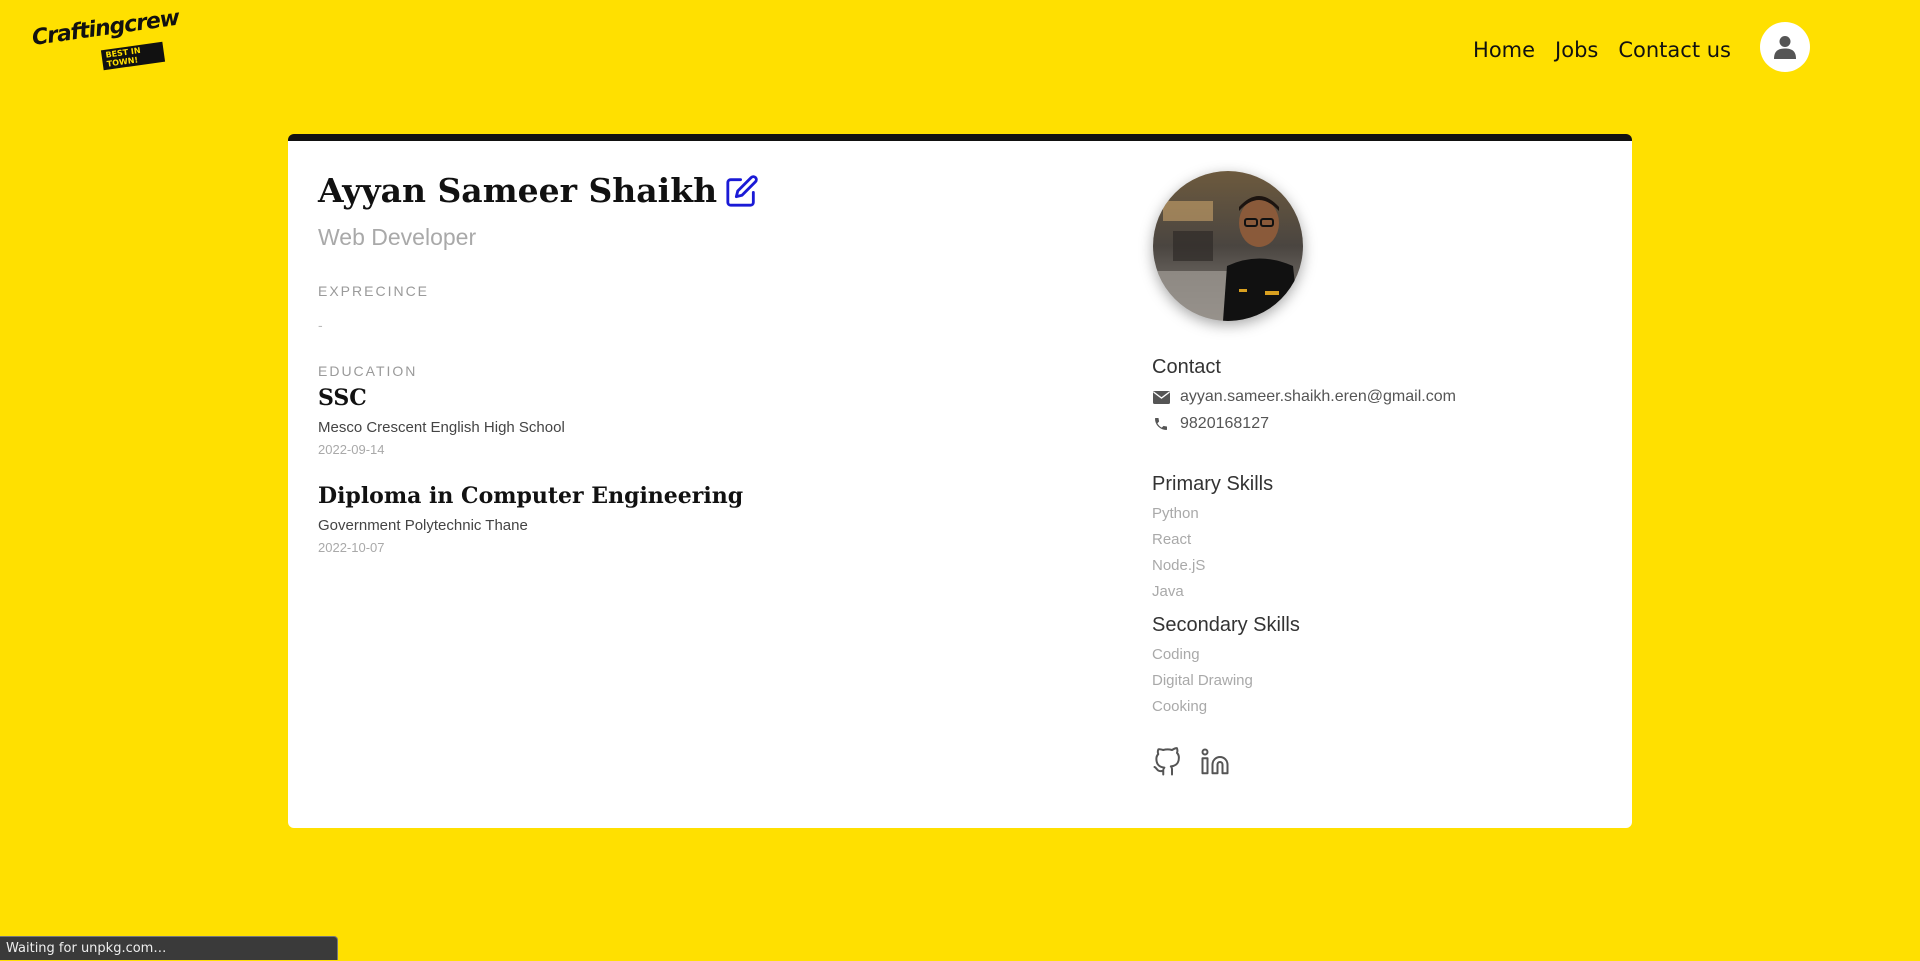 This screenshot has height=961, width=1920. Describe the element at coordinates (518, 190) in the screenshot. I see `profile-name: Ayyan Sameer Shaikh` at that location.